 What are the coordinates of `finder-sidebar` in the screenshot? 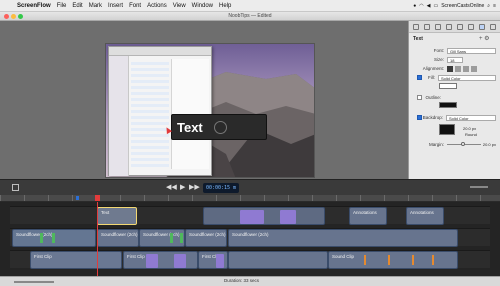 It's located at (119, 116).